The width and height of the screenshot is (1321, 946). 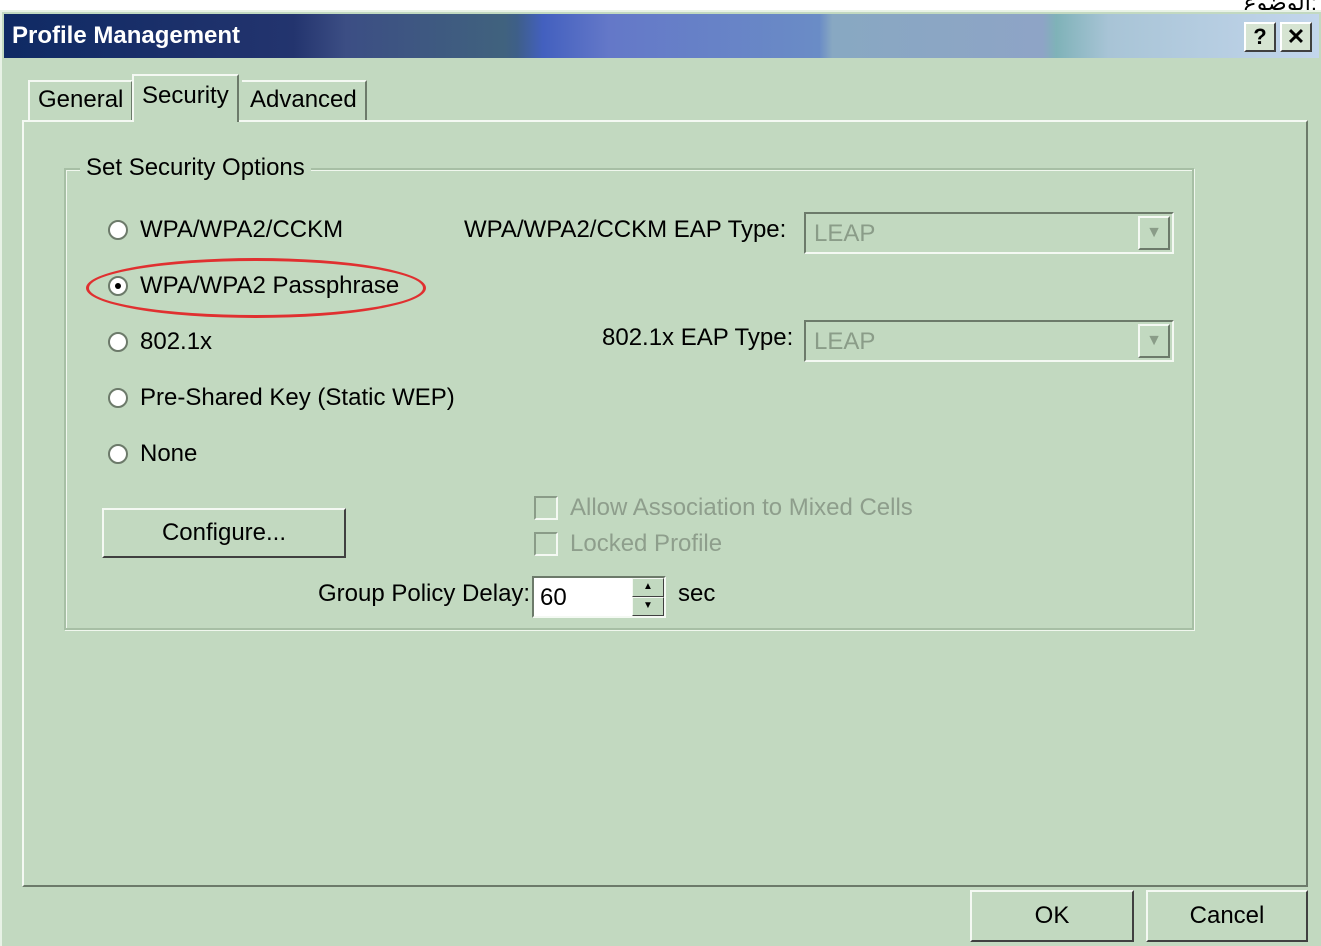 What do you see at coordinates (546, 508) in the screenshot?
I see `allow-mixed-cells-checkbox` at bounding box center [546, 508].